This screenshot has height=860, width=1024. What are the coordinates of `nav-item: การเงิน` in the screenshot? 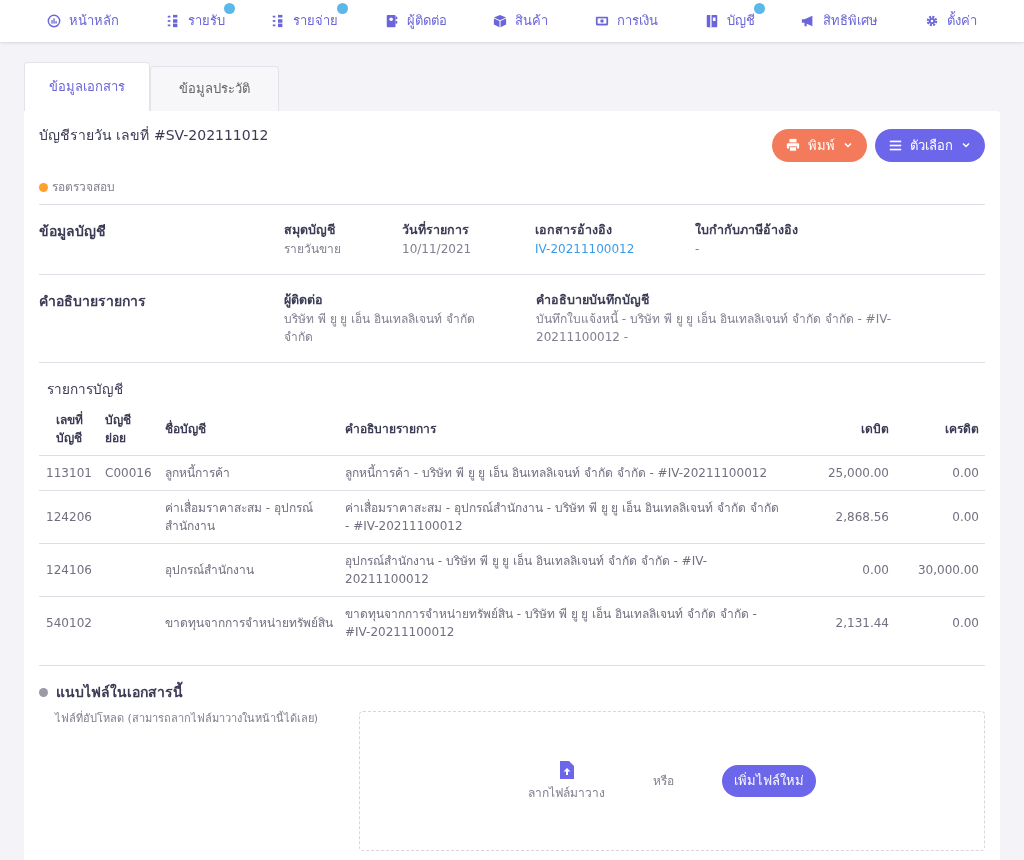 It's located at (626, 21).